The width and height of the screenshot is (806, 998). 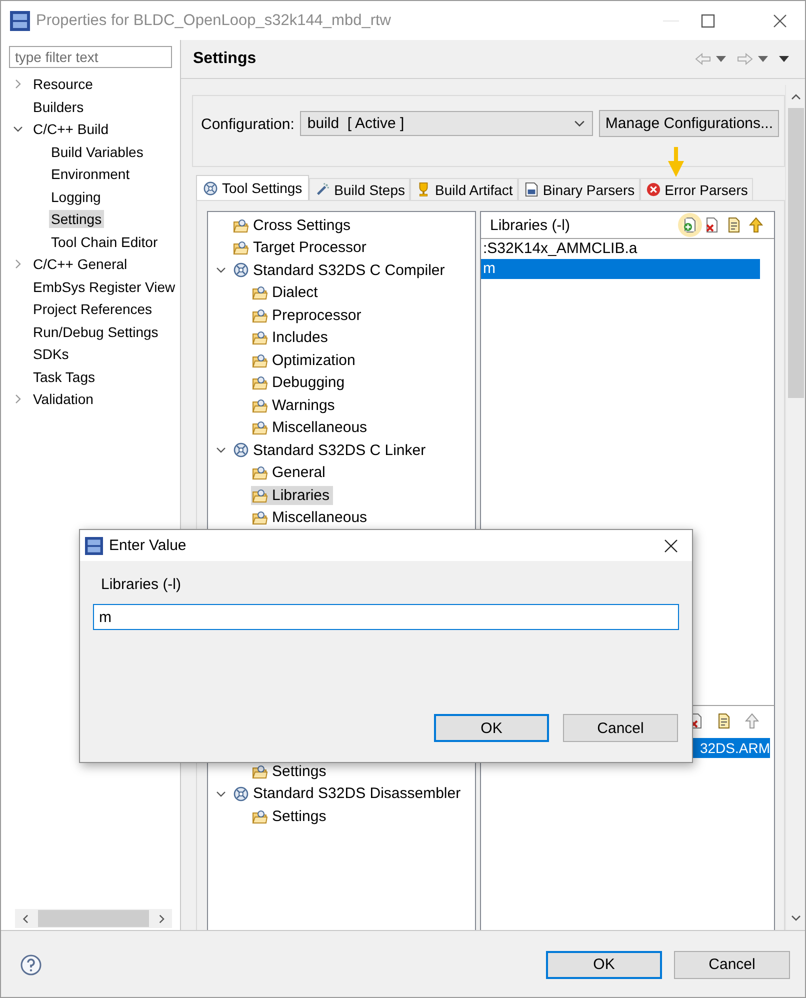 I want to click on configuration-label: Configuration:, so click(x=247, y=124).